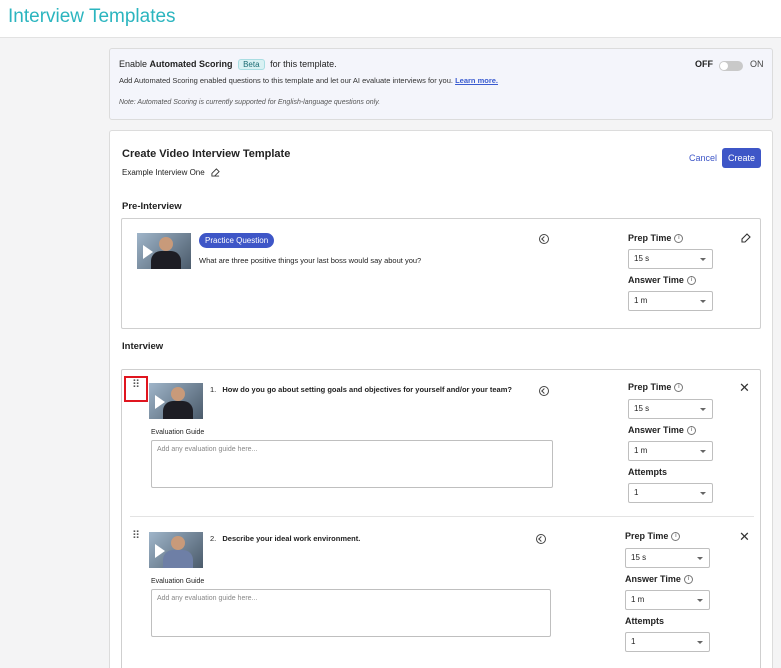 The height and width of the screenshot is (668, 781). I want to click on toggle-off-label: OFF, so click(704, 64).